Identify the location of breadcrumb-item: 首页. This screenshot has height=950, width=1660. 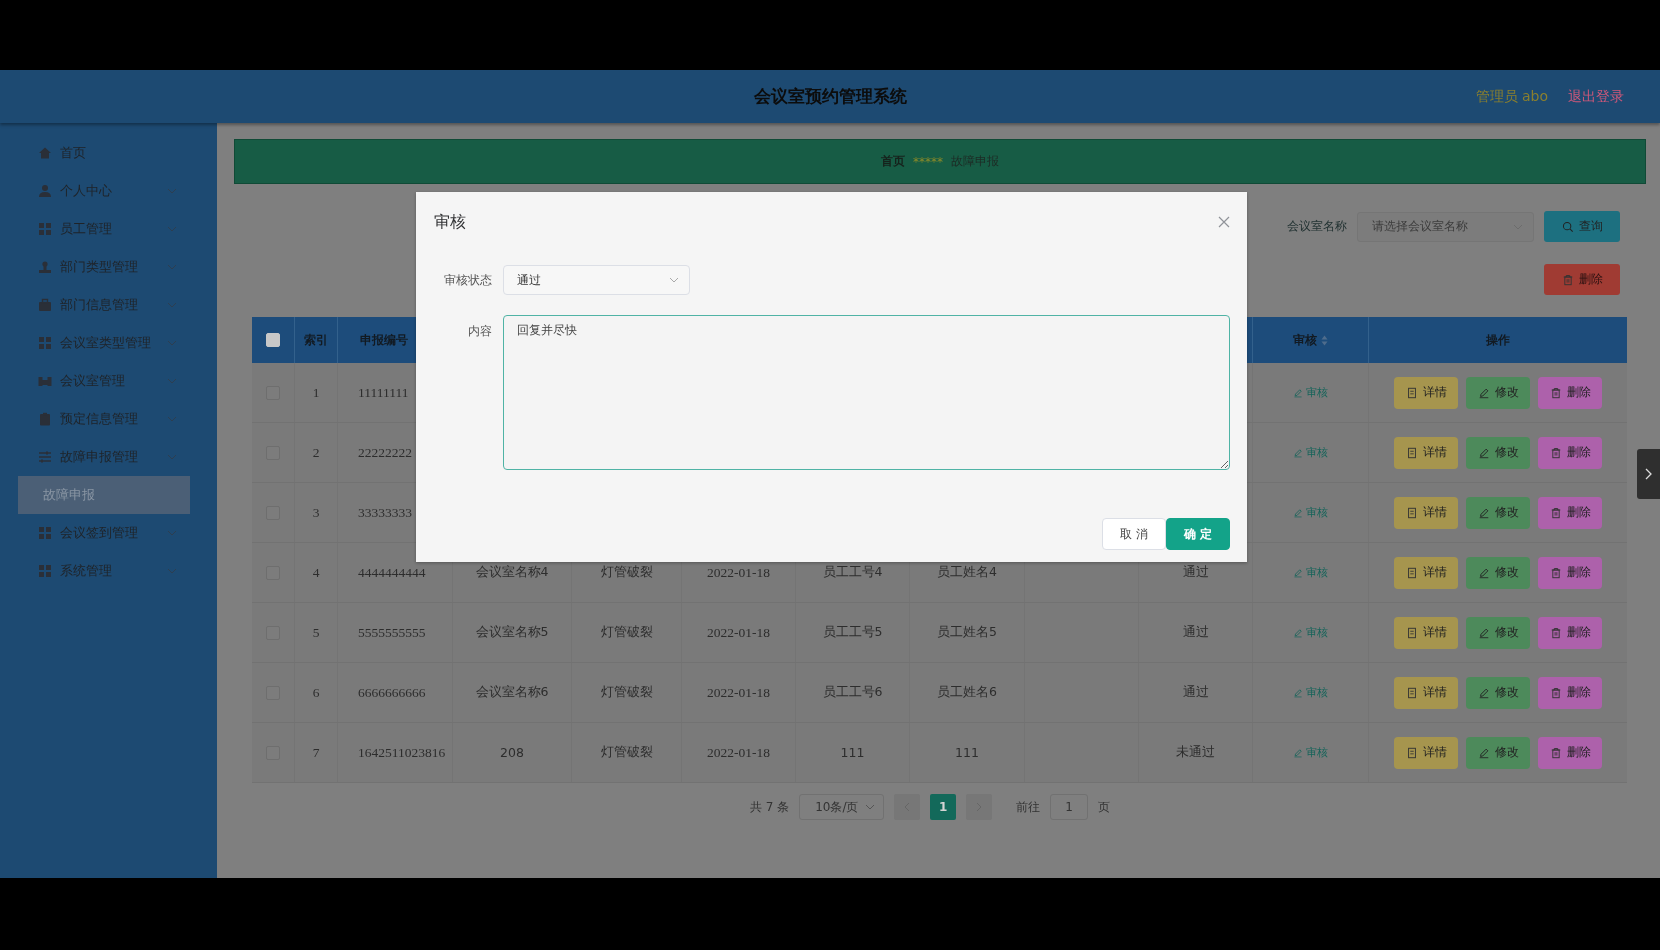
(893, 161).